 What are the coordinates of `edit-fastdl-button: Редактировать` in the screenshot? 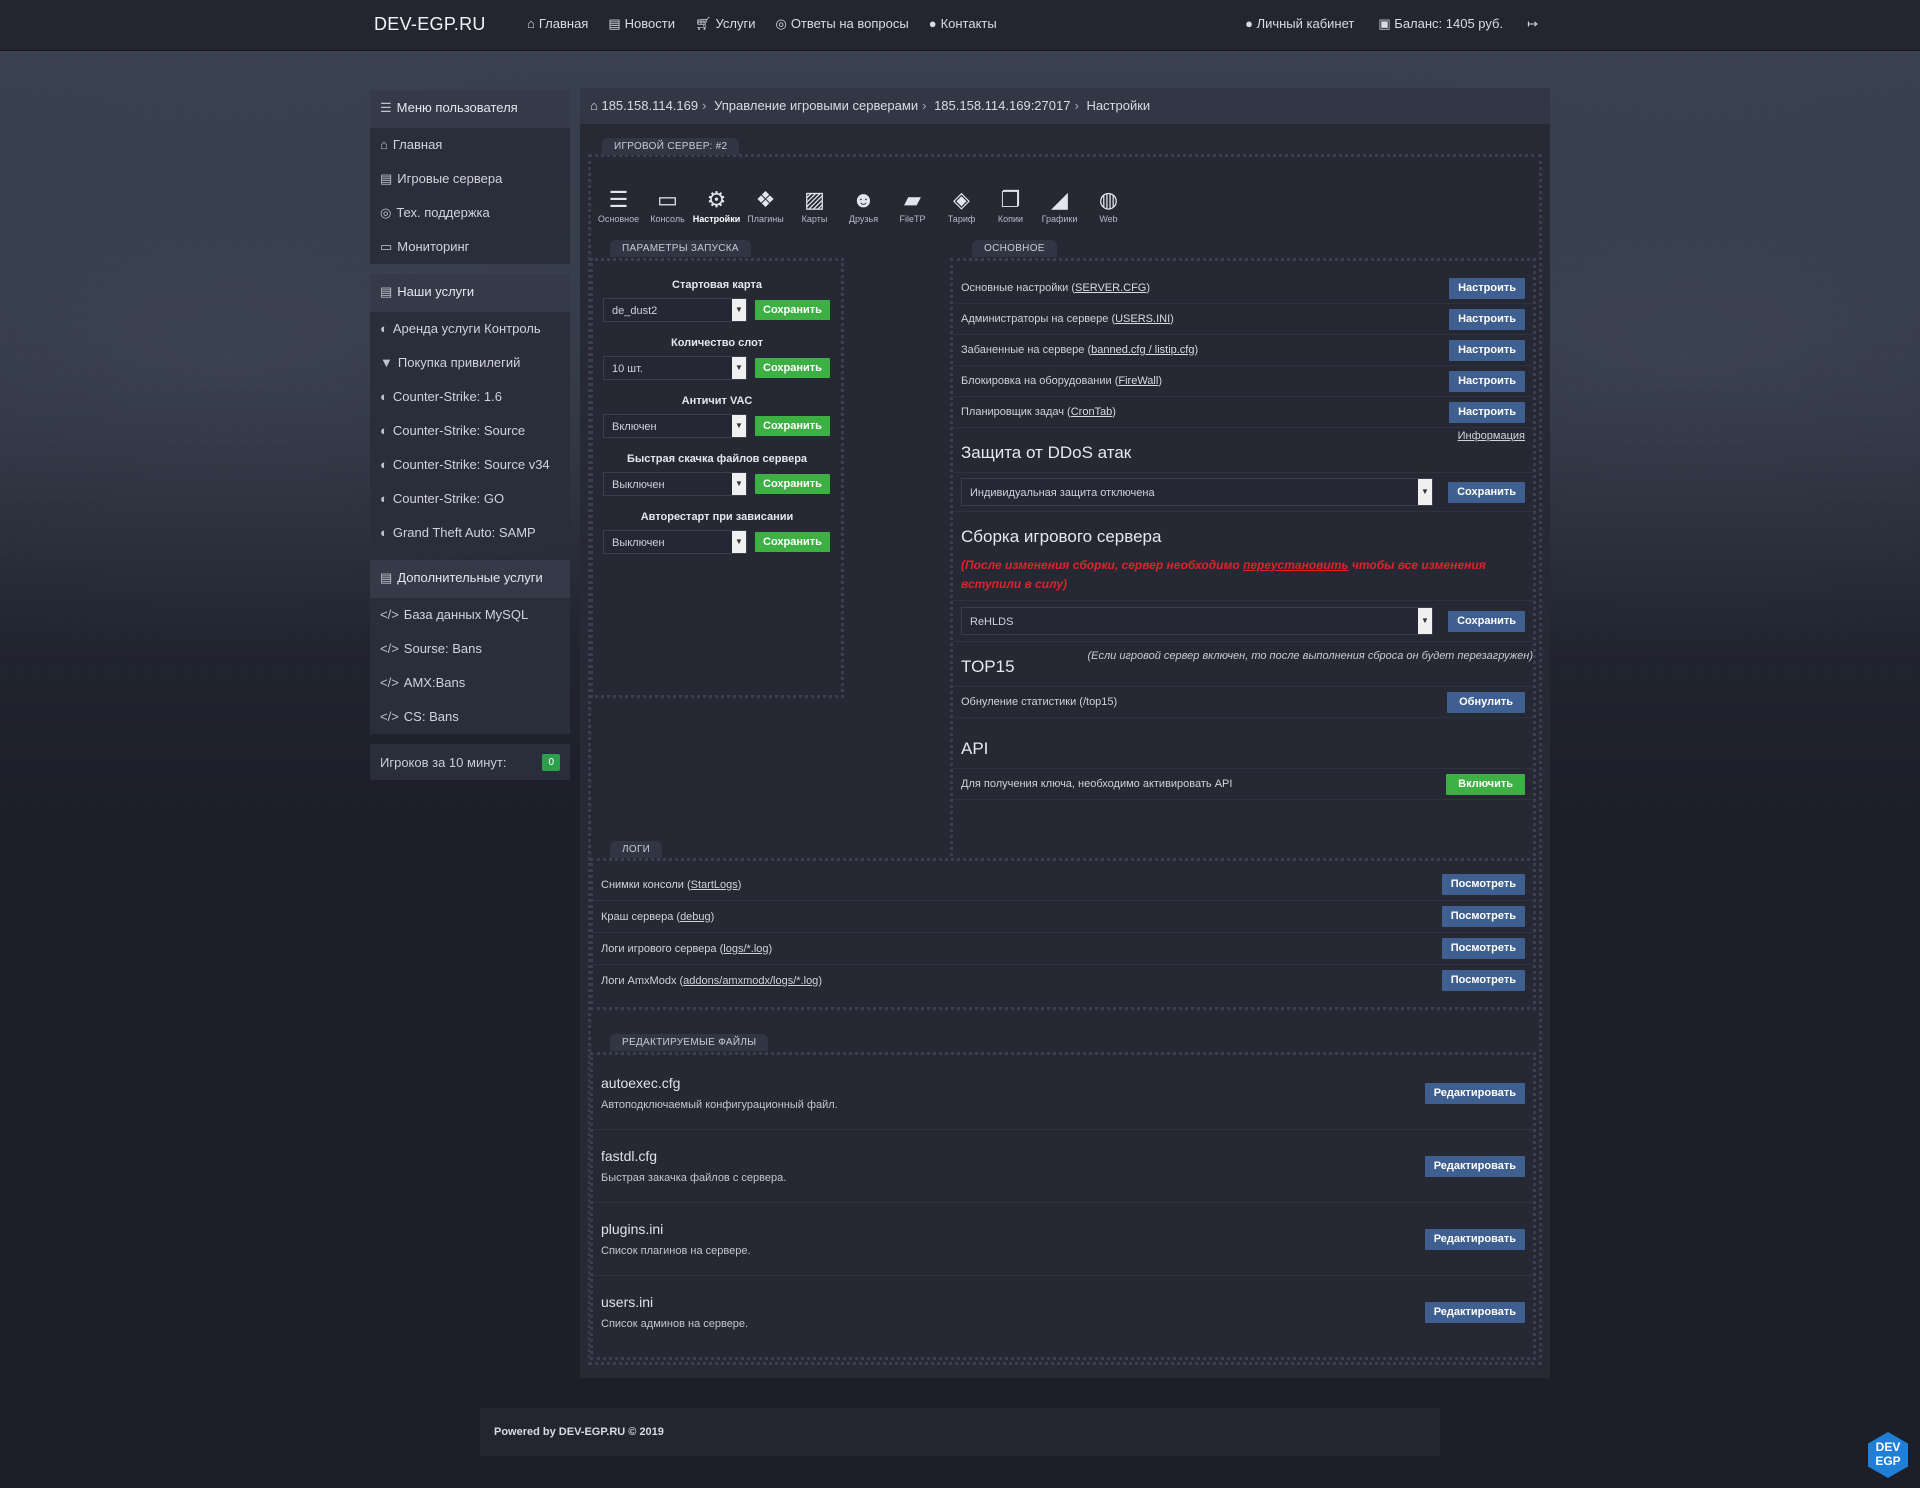 It's located at (1474, 1166).